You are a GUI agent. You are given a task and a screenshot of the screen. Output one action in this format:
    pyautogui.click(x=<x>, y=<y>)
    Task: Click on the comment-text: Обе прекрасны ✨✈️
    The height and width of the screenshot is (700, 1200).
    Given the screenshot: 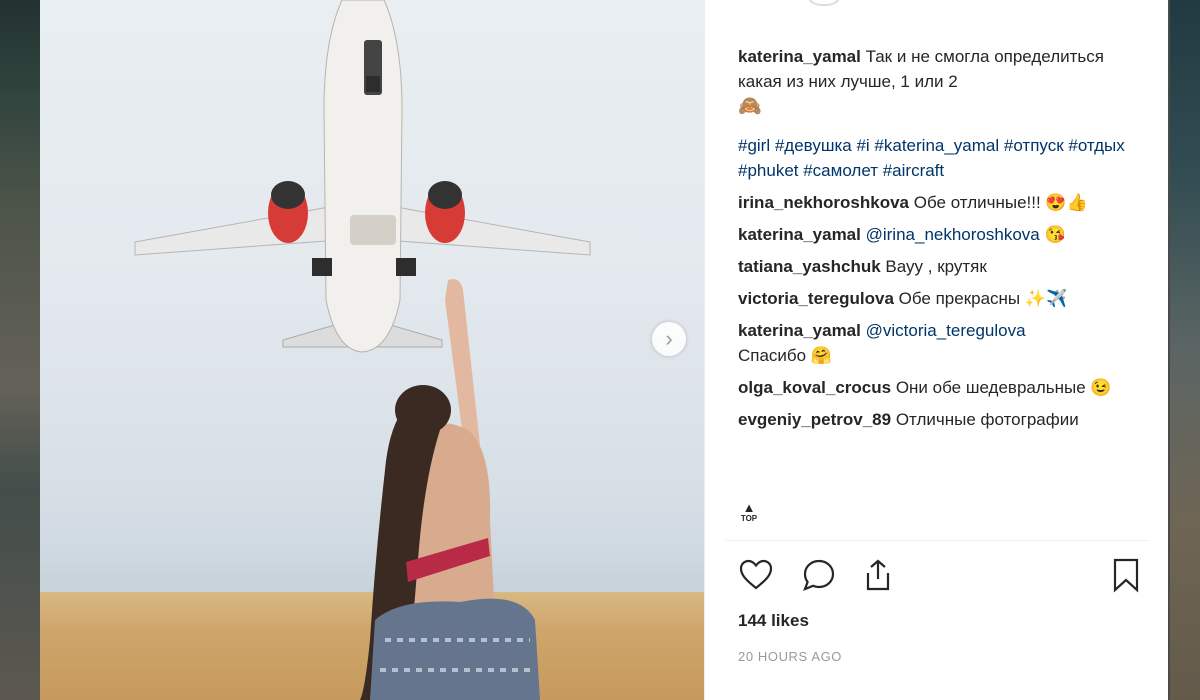 What is the action you would take?
    pyautogui.click(x=983, y=298)
    